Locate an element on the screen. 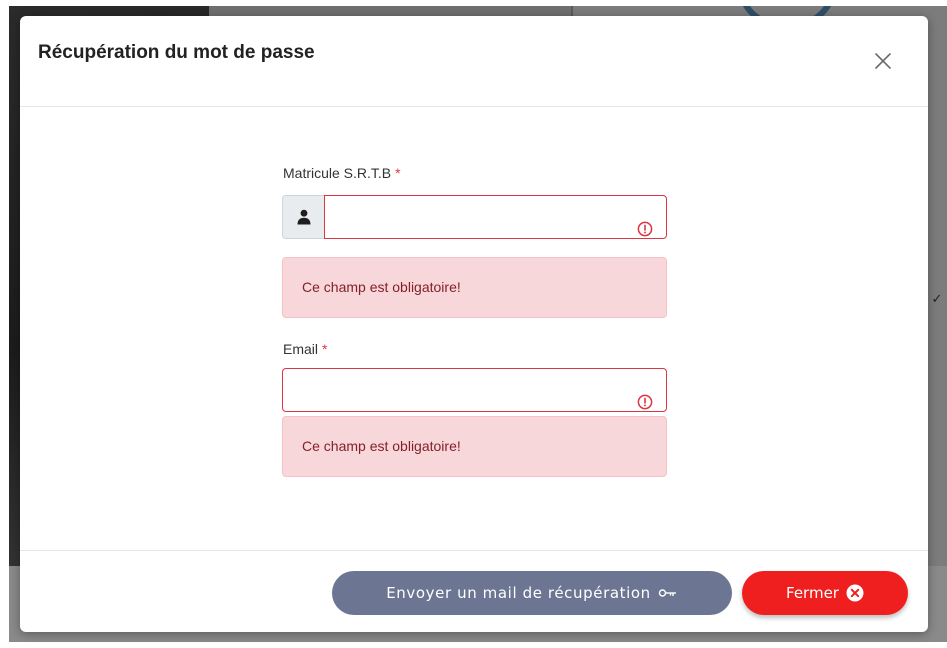 The height and width of the screenshot is (648, 947). user-icon is located at coordinates (304, 217).